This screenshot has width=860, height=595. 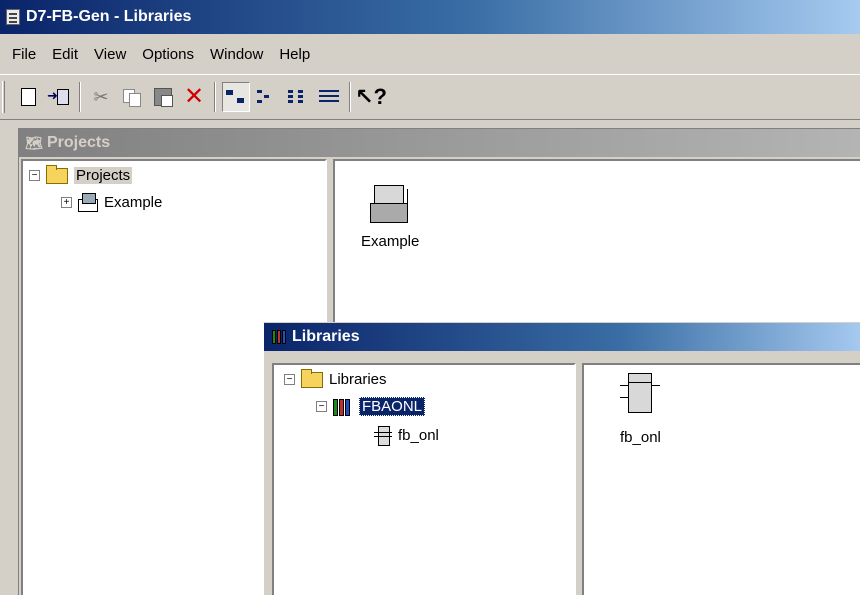 I want to click on paste-icon, so click(x=163, y=97).